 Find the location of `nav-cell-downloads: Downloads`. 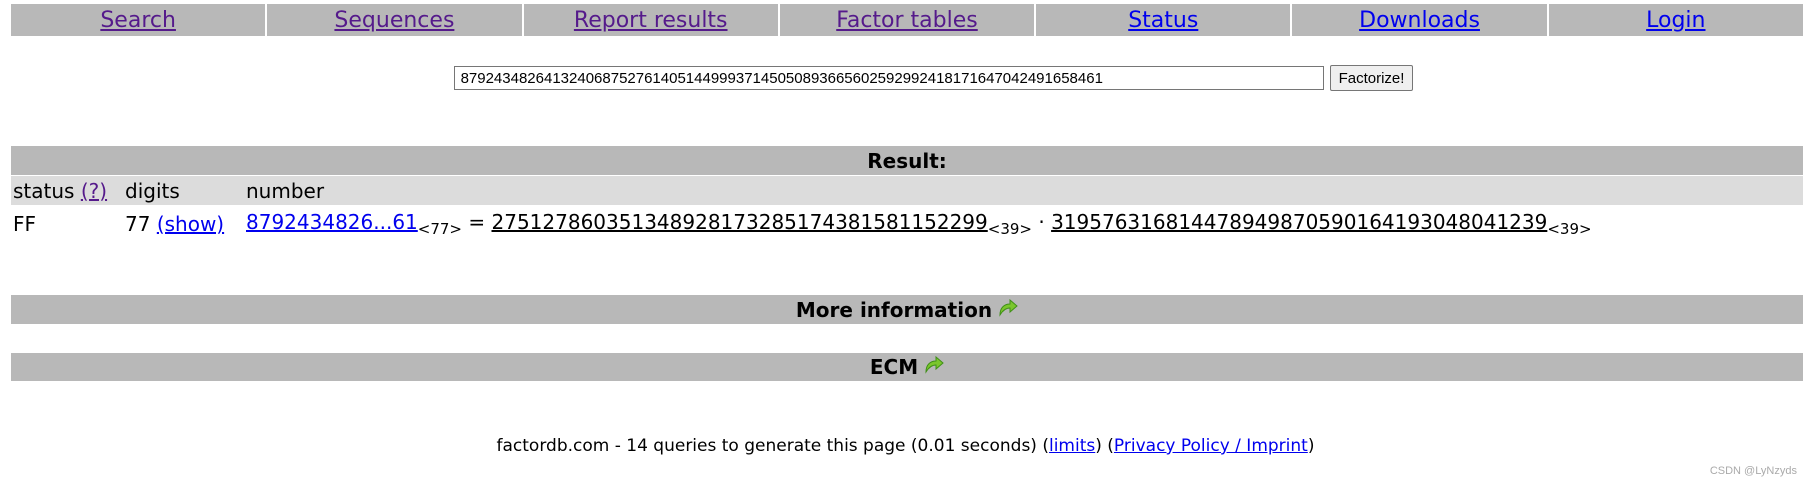

nav-cell-downloads: Downloads is located at coordinates (1420, 20).